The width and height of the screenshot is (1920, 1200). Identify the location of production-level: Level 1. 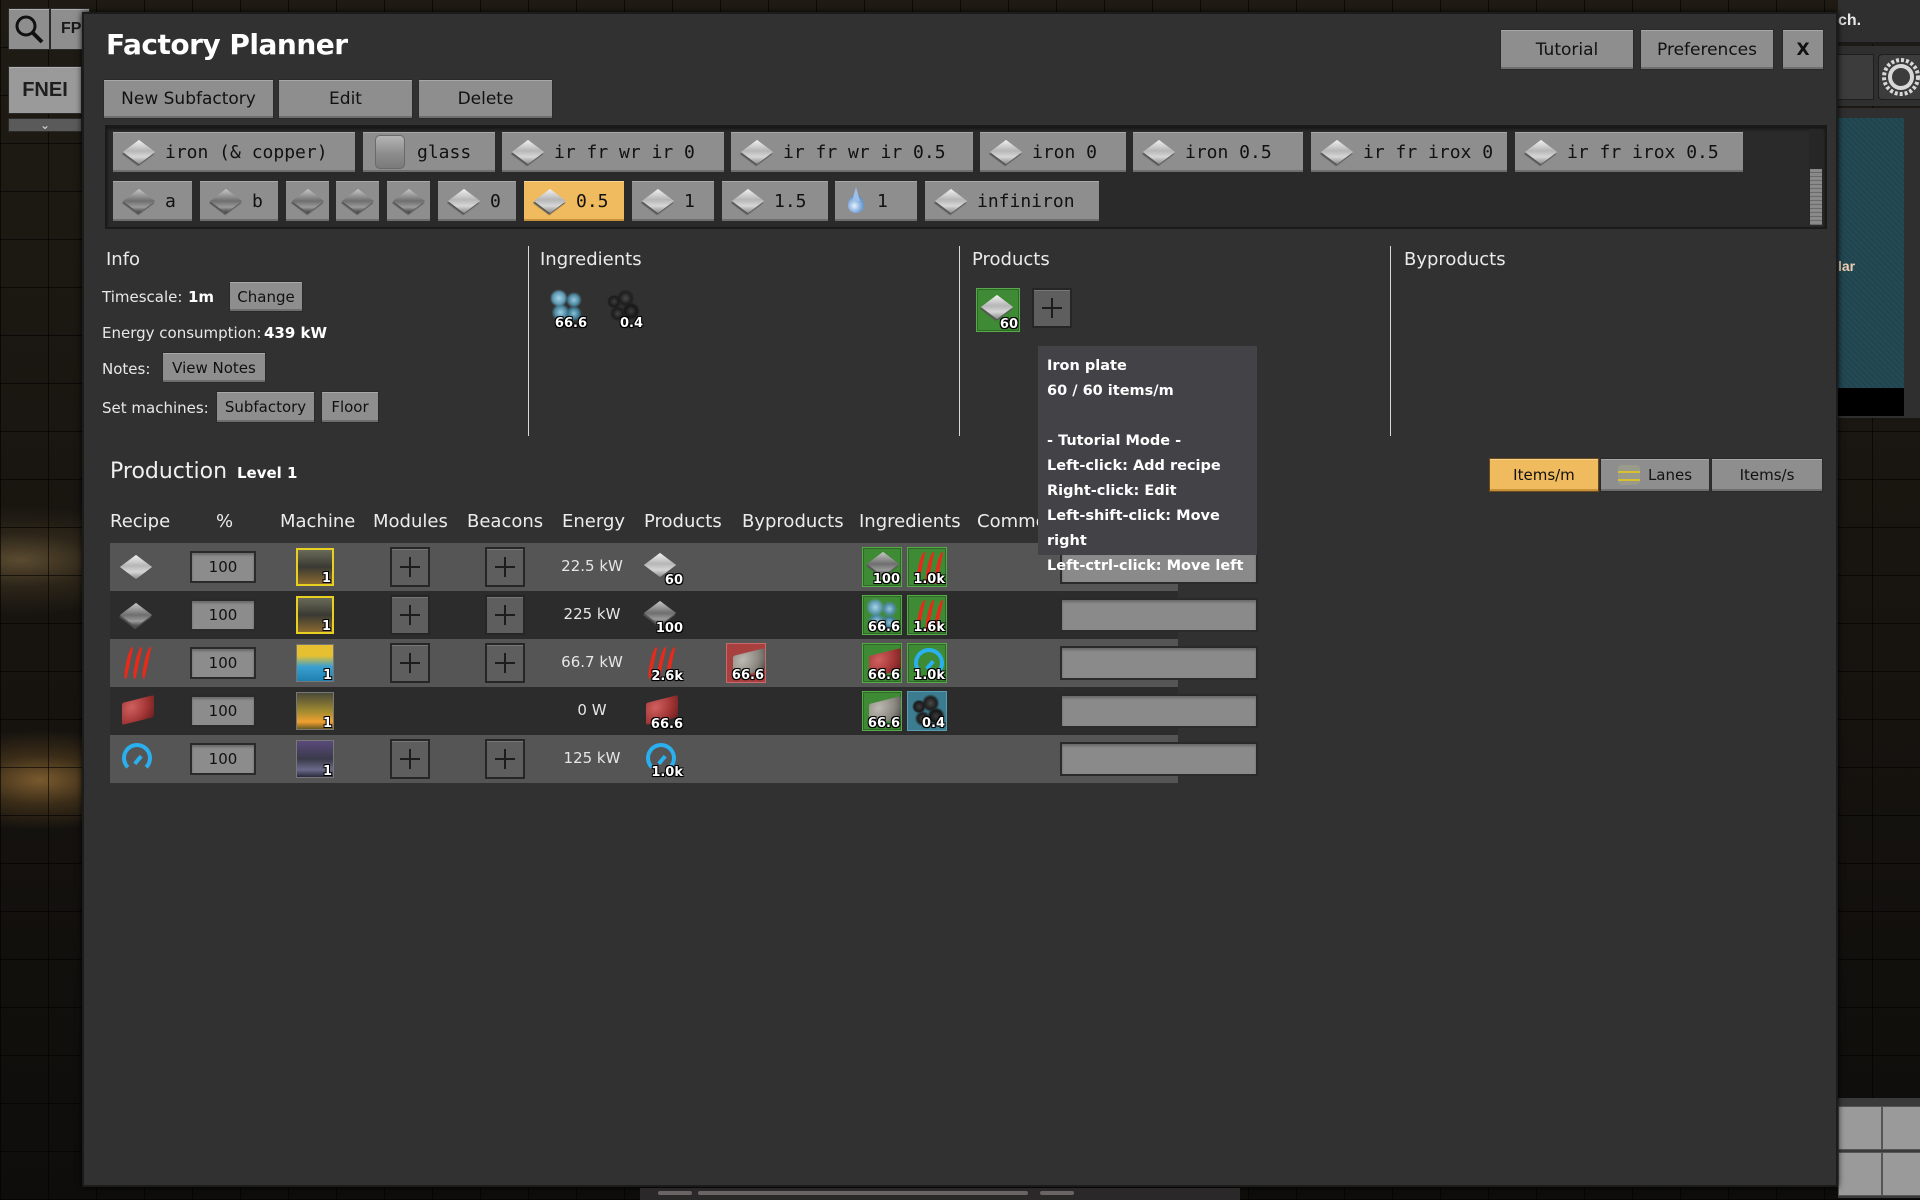
(267, 473).